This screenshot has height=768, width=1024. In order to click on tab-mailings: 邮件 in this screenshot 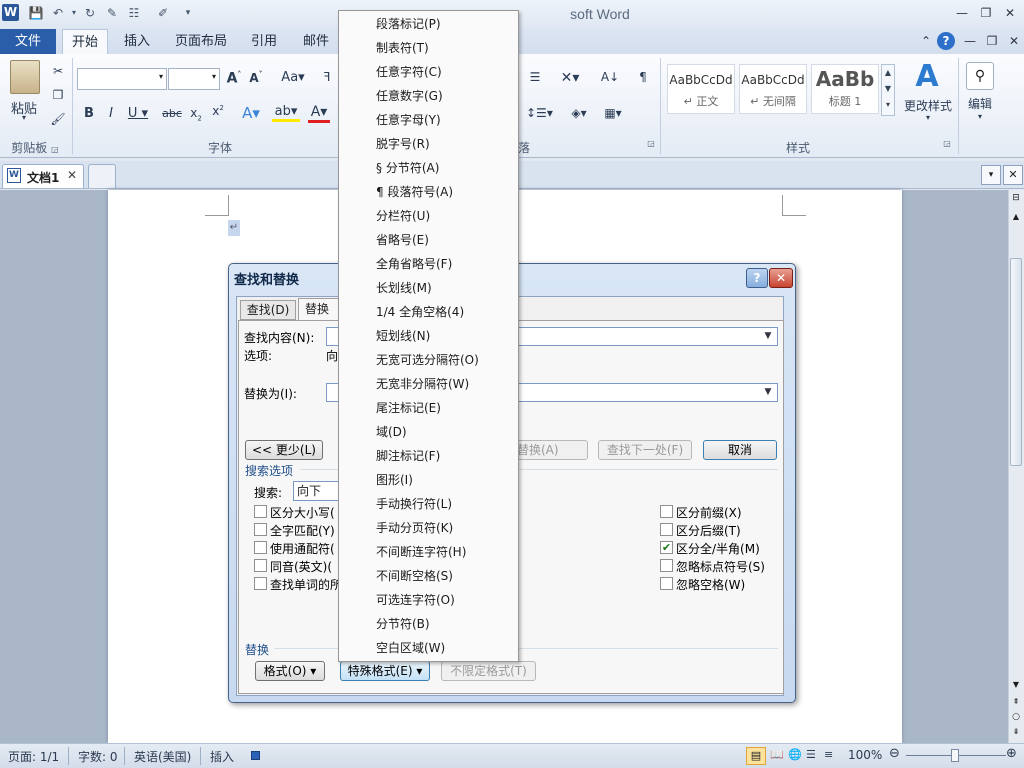, I will do `click(316, 41)`.